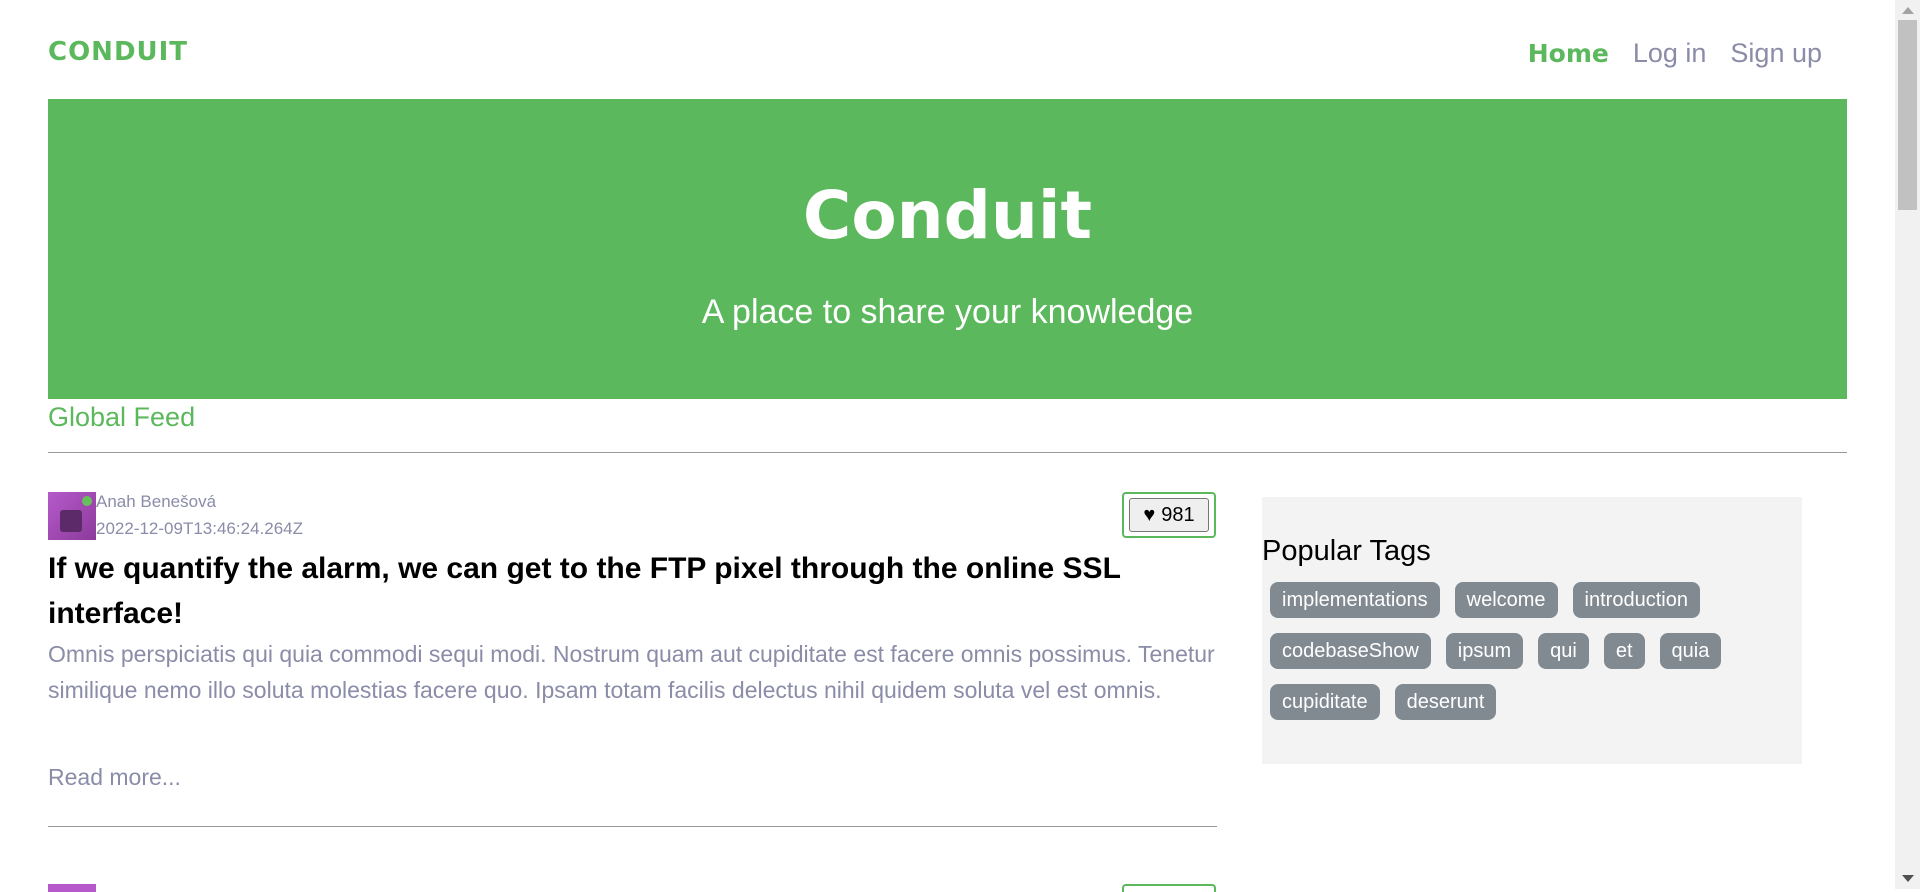 Image resolution: width=1920 pixels, height=892 pixels. I want to click on feed-divider, so click(947, 452).